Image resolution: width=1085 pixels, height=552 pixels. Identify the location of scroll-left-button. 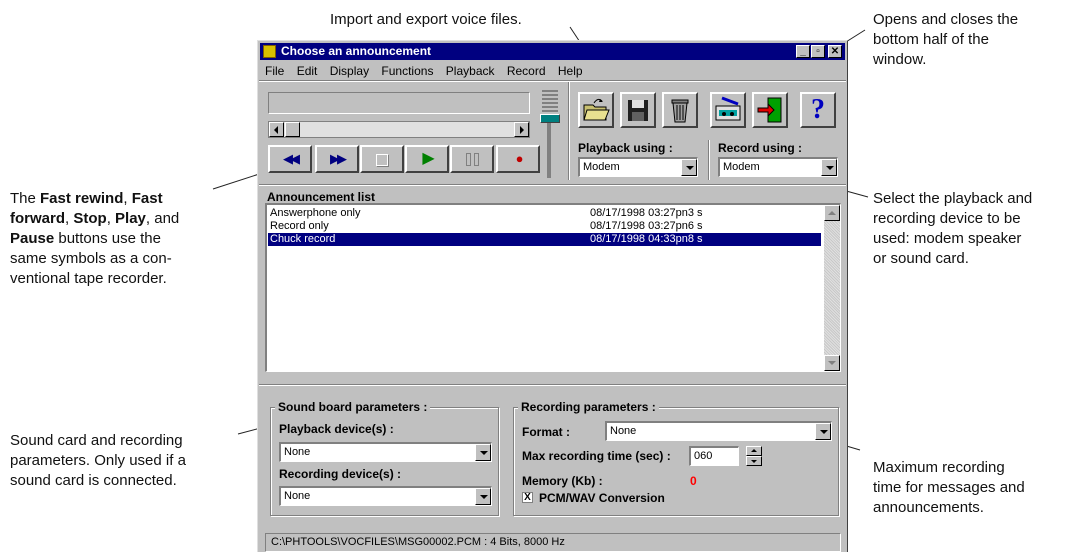
(276, 129).